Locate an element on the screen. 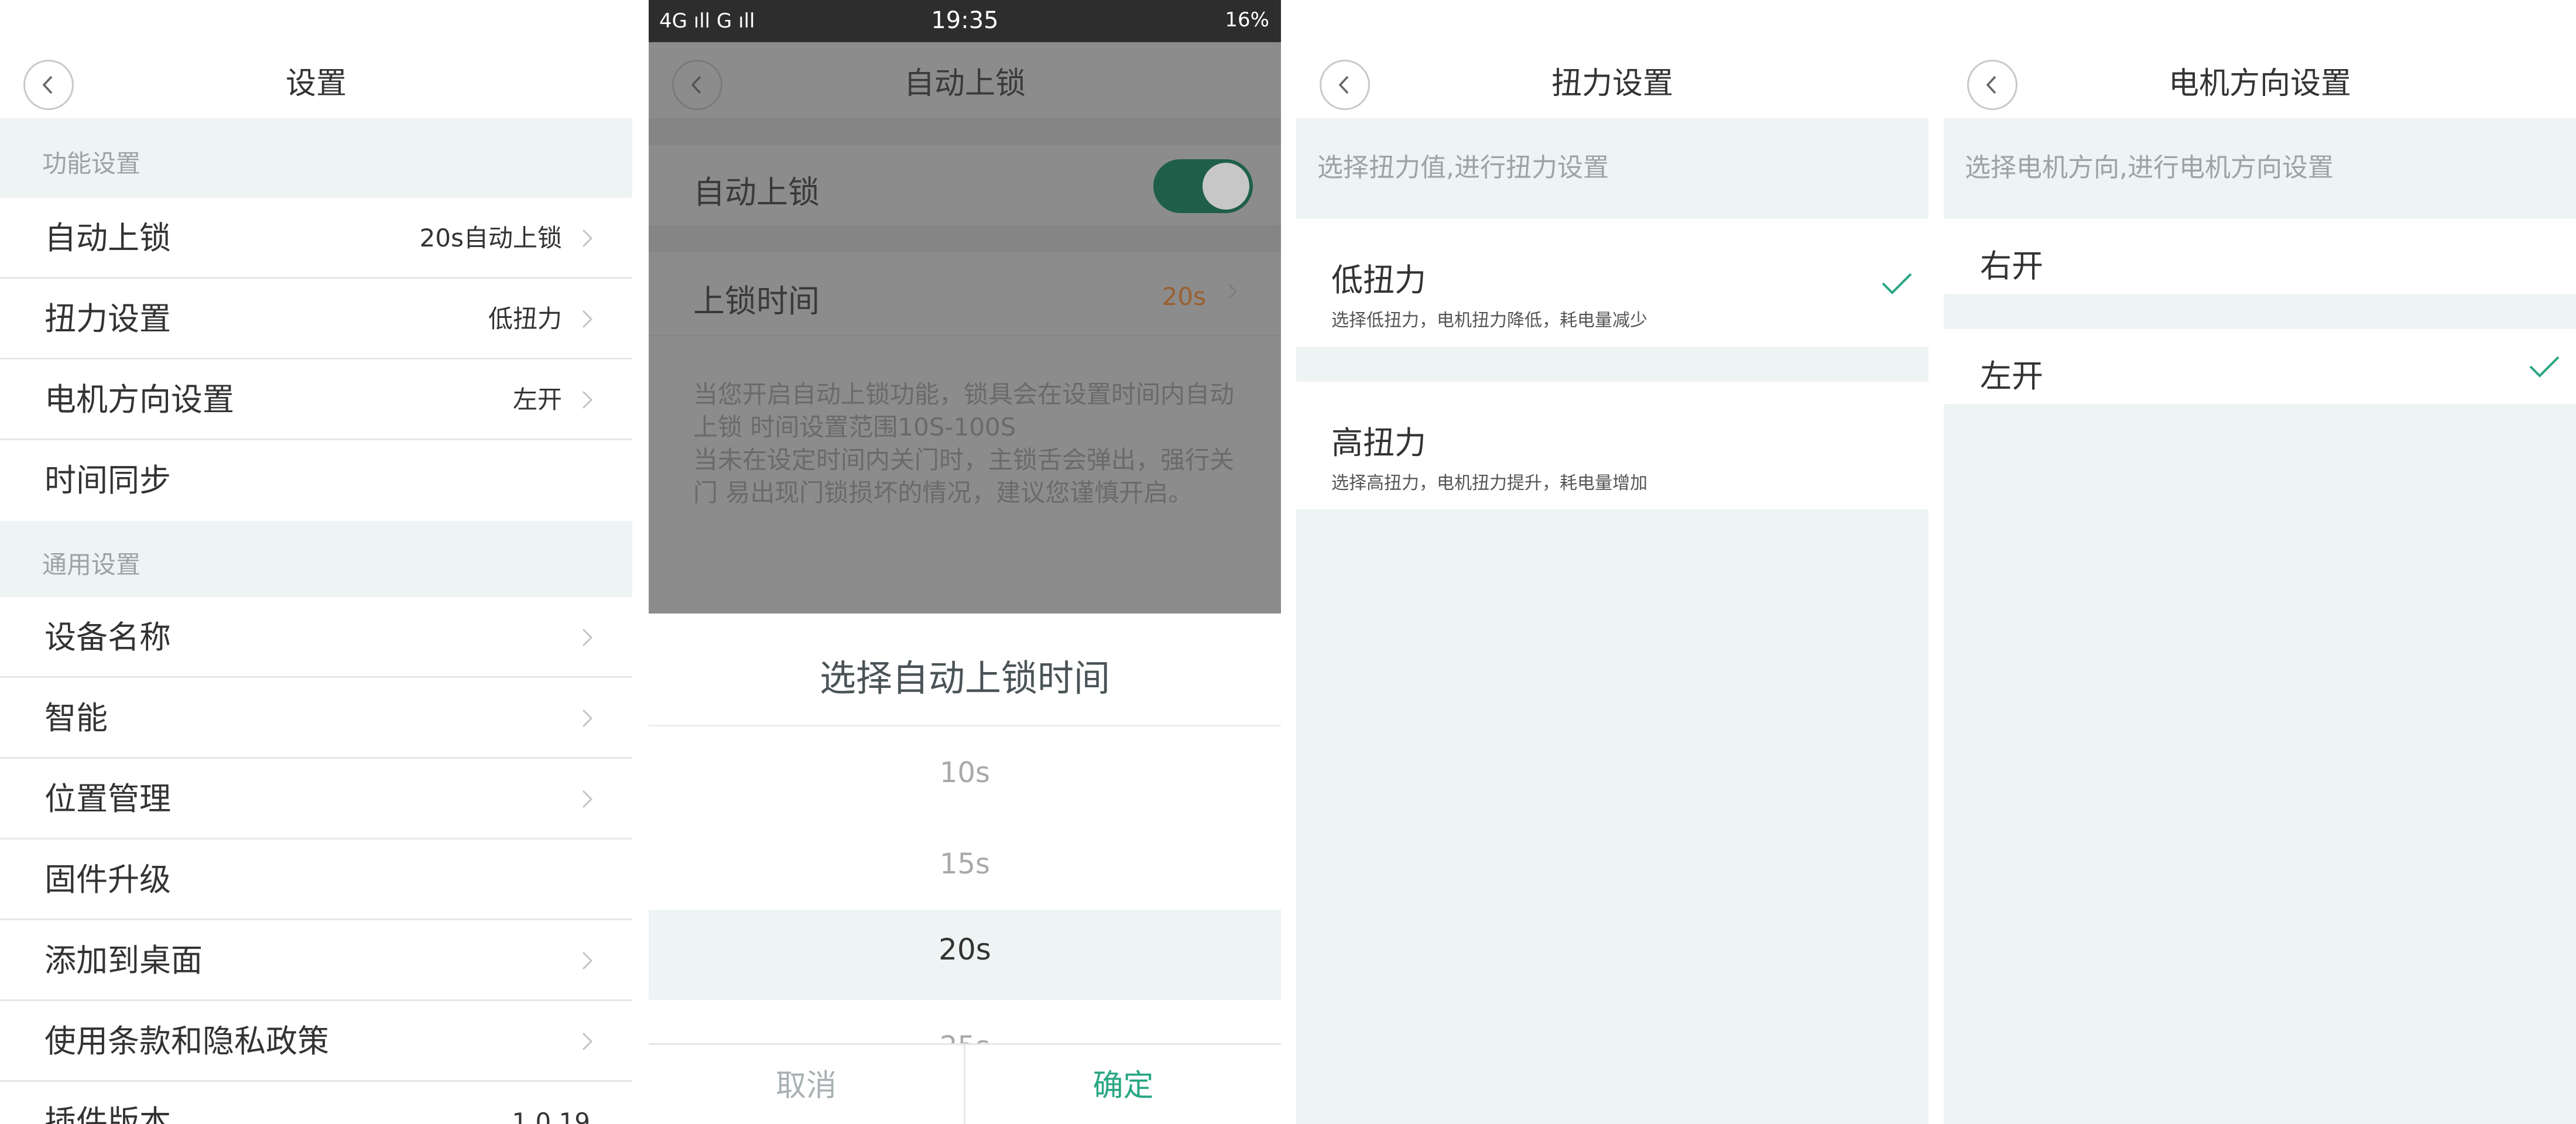 This screenshot has height=1124, width=2576. option-subtitle: 选择低扭力，电机扭力降低，耗电量减少 is located at coordinates (1489, 320).